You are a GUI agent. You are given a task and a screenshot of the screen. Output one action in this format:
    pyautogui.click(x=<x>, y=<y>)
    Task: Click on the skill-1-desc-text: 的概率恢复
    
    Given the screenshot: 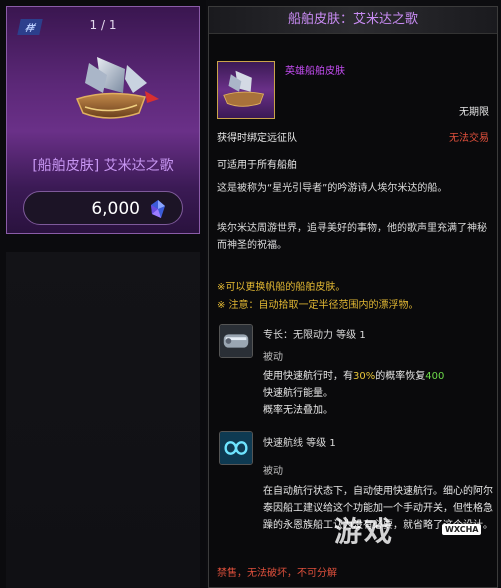 What is the action you would take?
    pyautogui.click(x=400, y=376)
    